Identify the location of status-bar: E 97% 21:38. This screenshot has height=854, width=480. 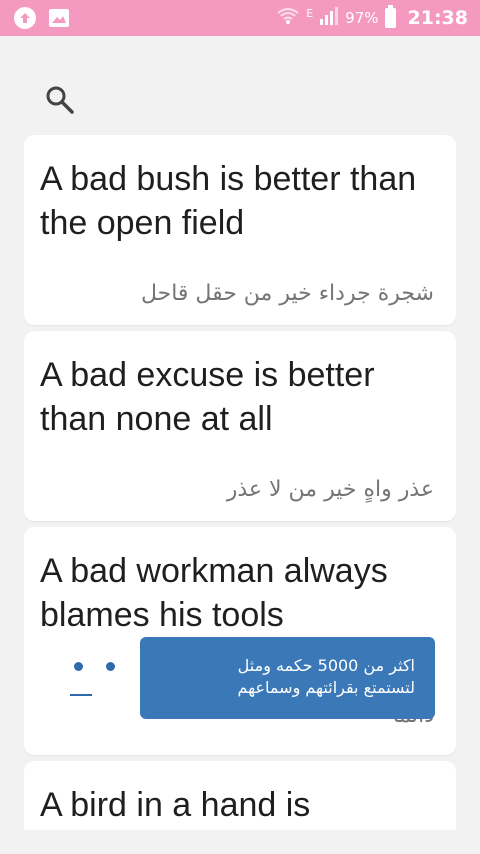
(240, 18).